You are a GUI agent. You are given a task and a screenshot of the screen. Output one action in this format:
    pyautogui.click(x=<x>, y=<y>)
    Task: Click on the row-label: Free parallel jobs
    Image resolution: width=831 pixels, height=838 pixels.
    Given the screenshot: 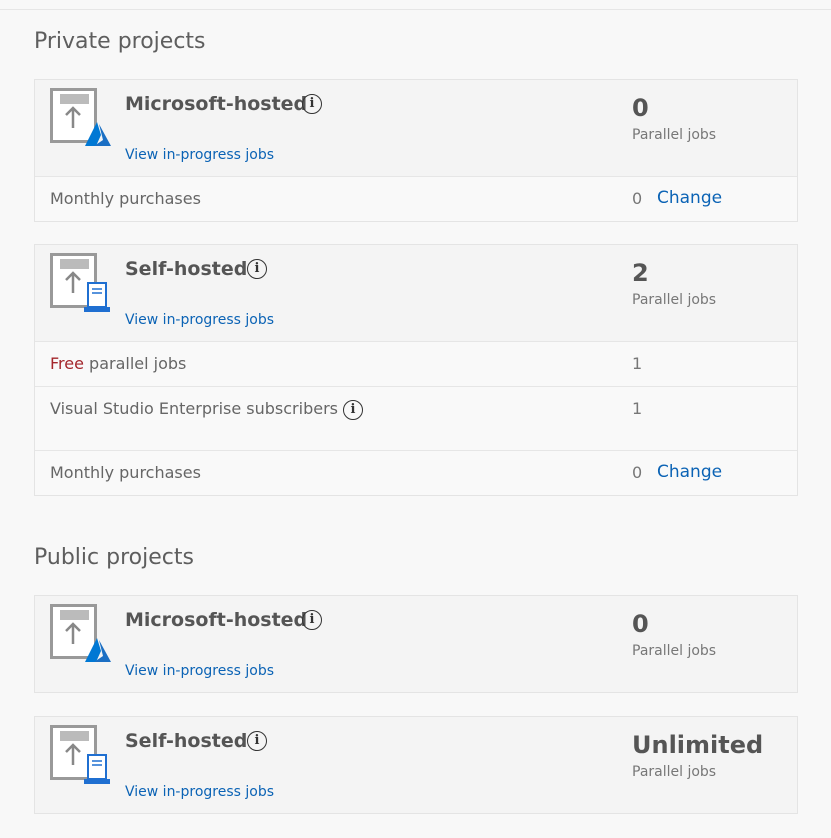 What is the action you would take?
    pyautogui.click(x=118, y=363)
    